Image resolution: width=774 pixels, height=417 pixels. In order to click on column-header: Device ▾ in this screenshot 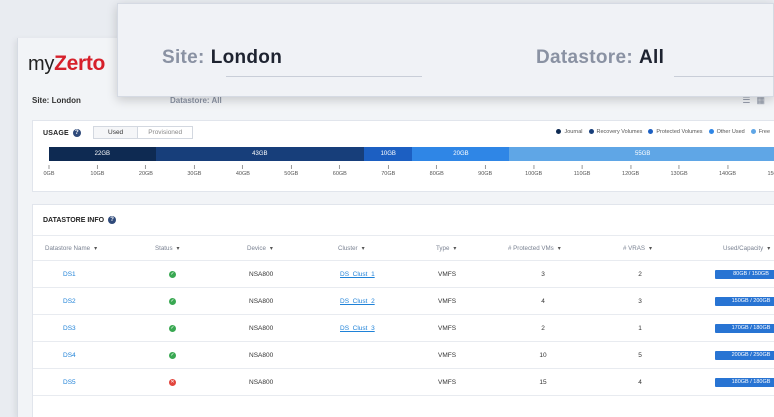, I will do `click(260, 248)`.